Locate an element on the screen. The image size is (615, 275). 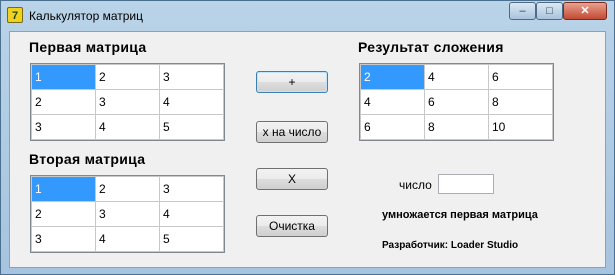
multiply-by-number-button: х на число is located at coordinates (292, 132).